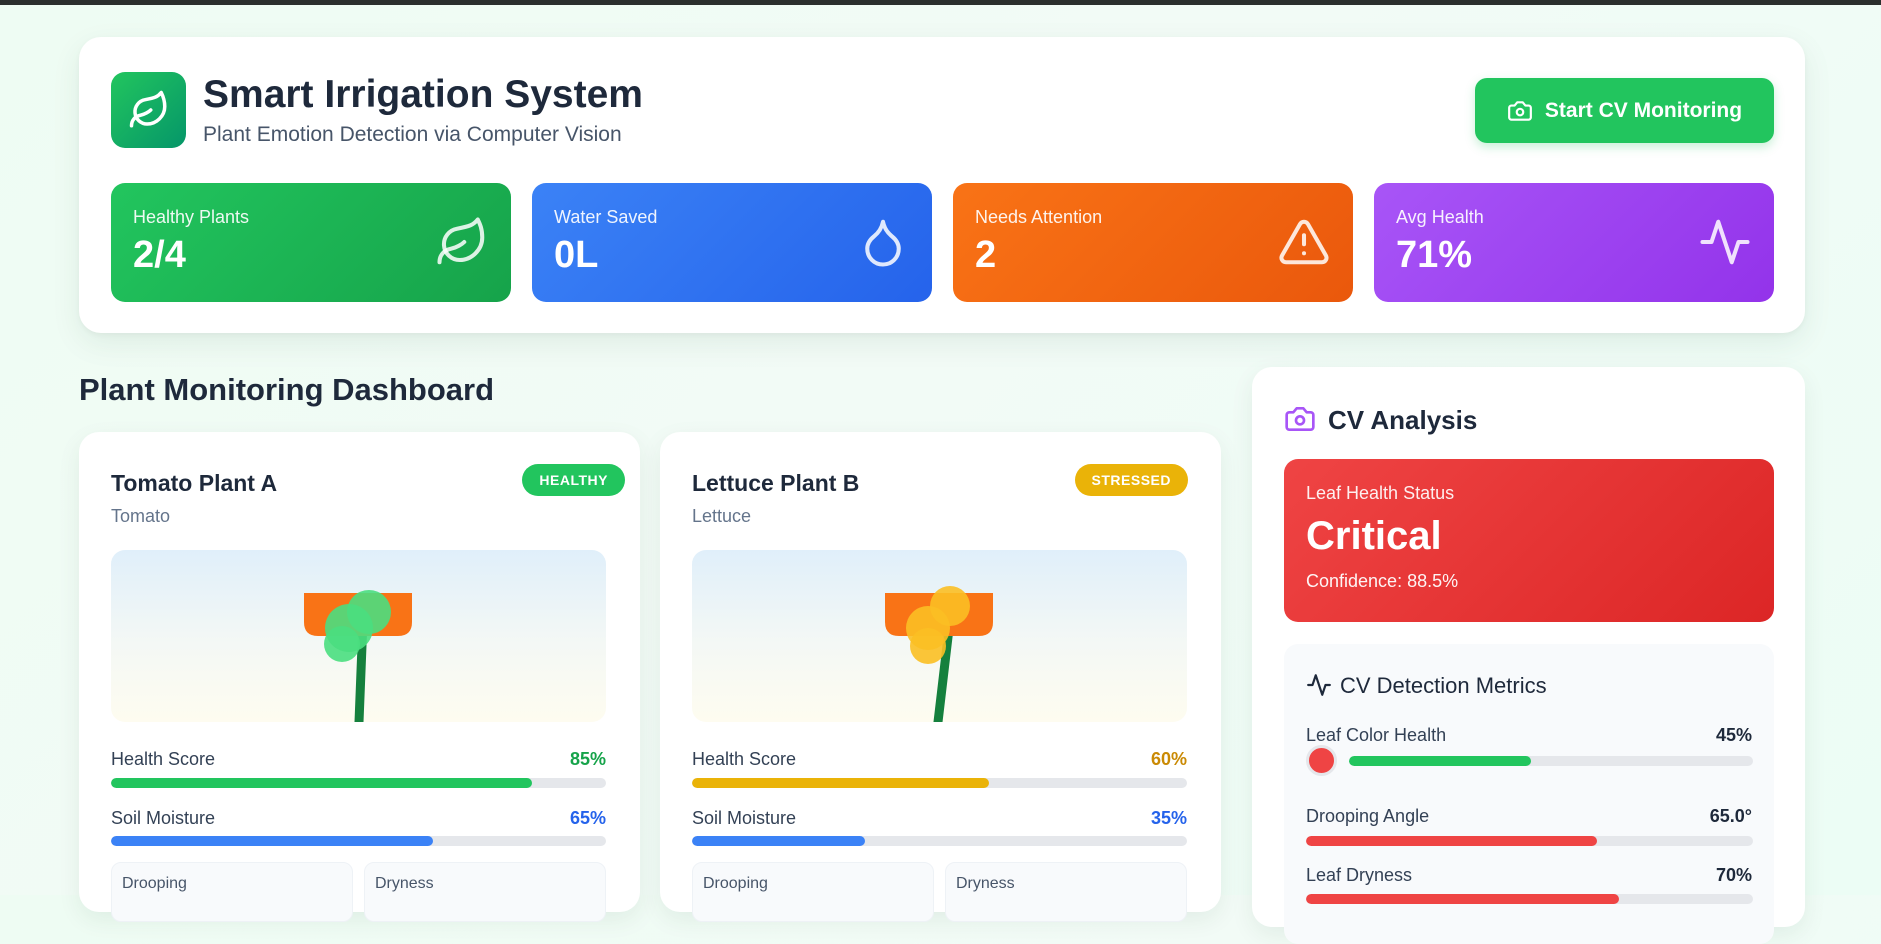 Image resolution: width=1881 pixels, height=944 pixels. Describe the element at coordinates (722, 516) in the screenshot. I see `plant-type: Lettuce` at that location.